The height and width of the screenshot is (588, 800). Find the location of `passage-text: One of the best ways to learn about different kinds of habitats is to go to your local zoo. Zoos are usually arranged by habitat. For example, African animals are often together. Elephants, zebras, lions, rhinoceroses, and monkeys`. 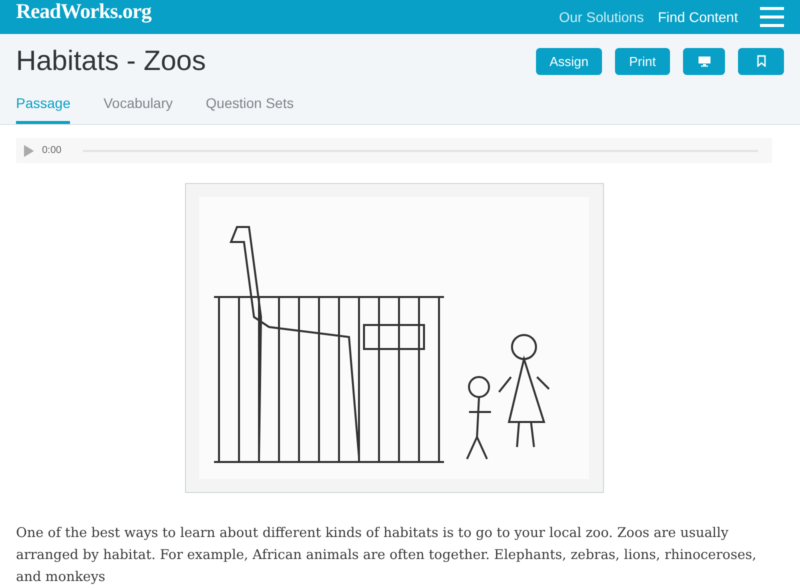

passage-text: One of the best ways to learn about different kinds of habitats is to go to your local zoo. Zoos are usually arranged by habitat. For example, African animals are often together. Elephants, zebras, lions, rhinoceroses, and monkeys is located at coordinates (387, 556).